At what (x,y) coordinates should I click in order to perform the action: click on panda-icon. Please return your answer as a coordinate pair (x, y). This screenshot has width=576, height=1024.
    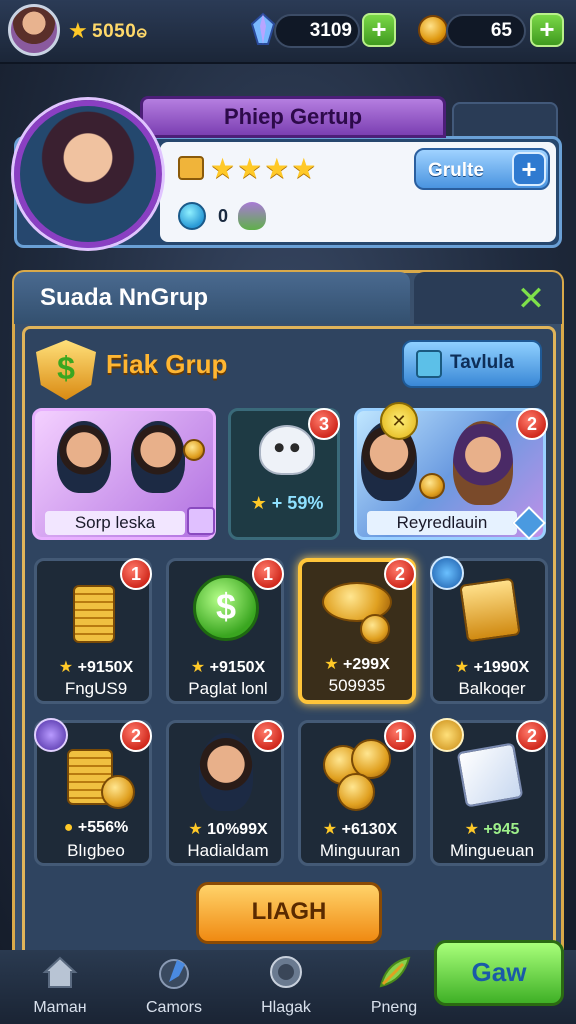
    Looking at the image, I should click on (287, 450).